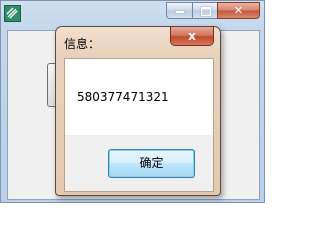 Image resolution: width=320 pixels, height=240 pixels. I want to click on main-titlebar: ✕, so click(132, 15).